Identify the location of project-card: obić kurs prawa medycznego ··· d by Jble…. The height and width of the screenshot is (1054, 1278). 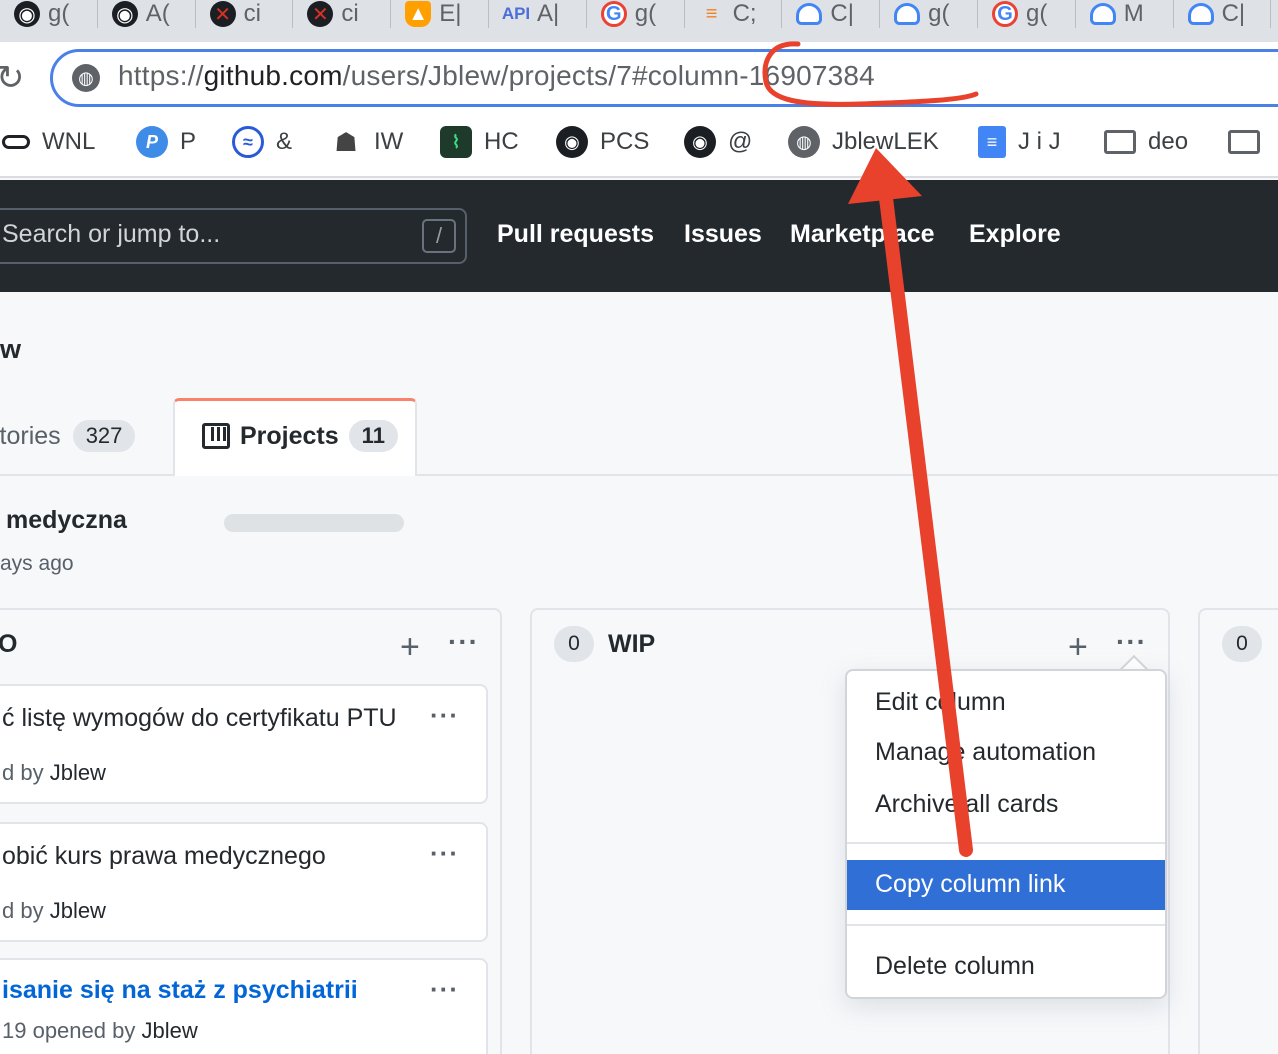
(244, 882).